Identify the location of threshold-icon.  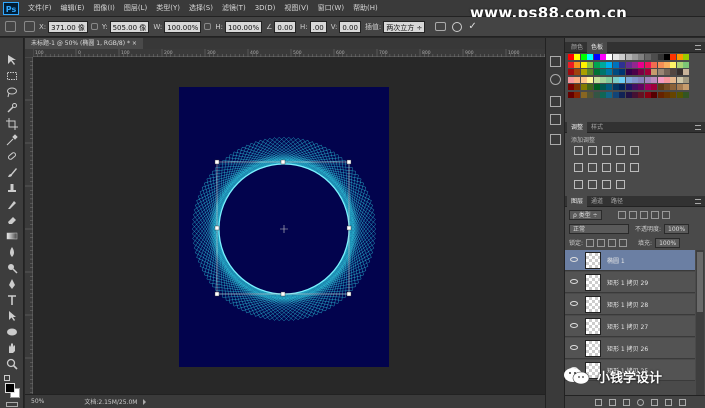
(606, 184).